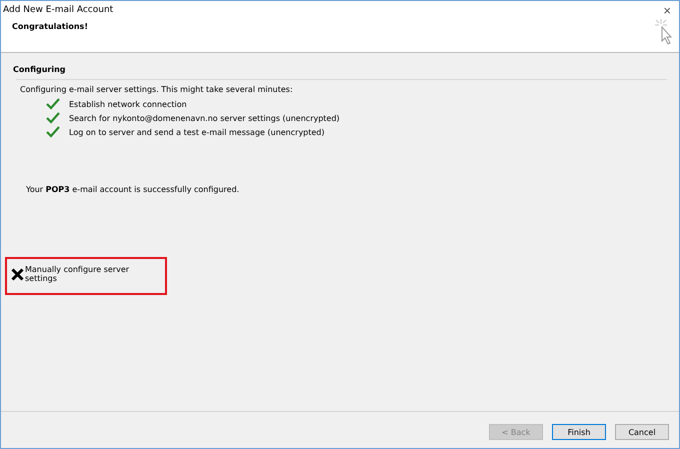 This screenshot has width=680, height=449. Describe the element at coordinates (197, 132) in the screenshot. I see `step-label: Log on to server and send a test e-mail message (unencrypted)` at that location.